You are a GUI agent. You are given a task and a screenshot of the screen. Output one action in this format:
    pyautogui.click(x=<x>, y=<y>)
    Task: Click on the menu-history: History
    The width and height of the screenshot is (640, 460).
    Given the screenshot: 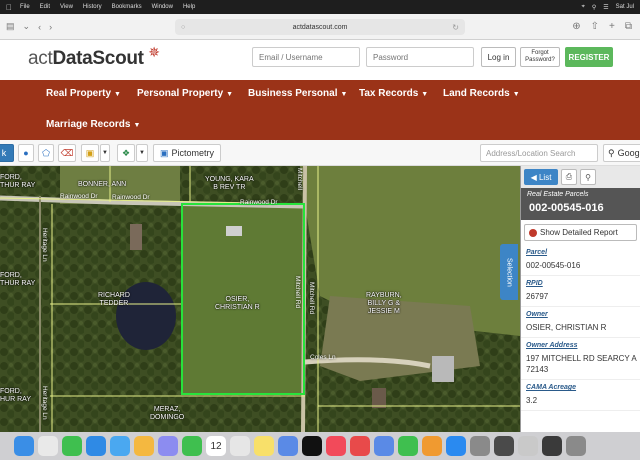 What is the action you would take?
    pyautogui.click(x=92, y=7)
    